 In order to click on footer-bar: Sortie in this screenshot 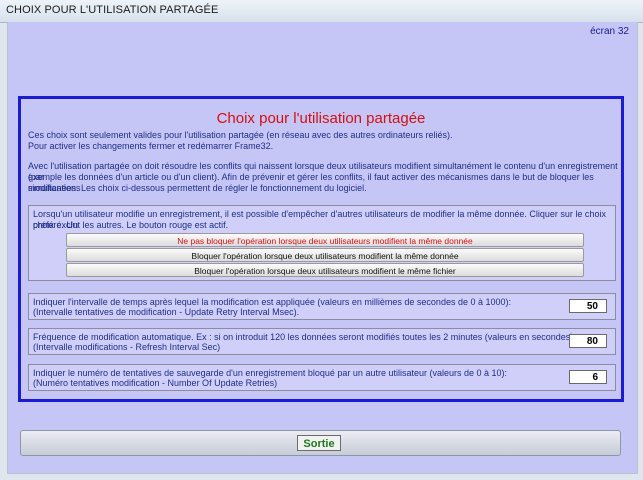, I will do `click(320, 443)`.